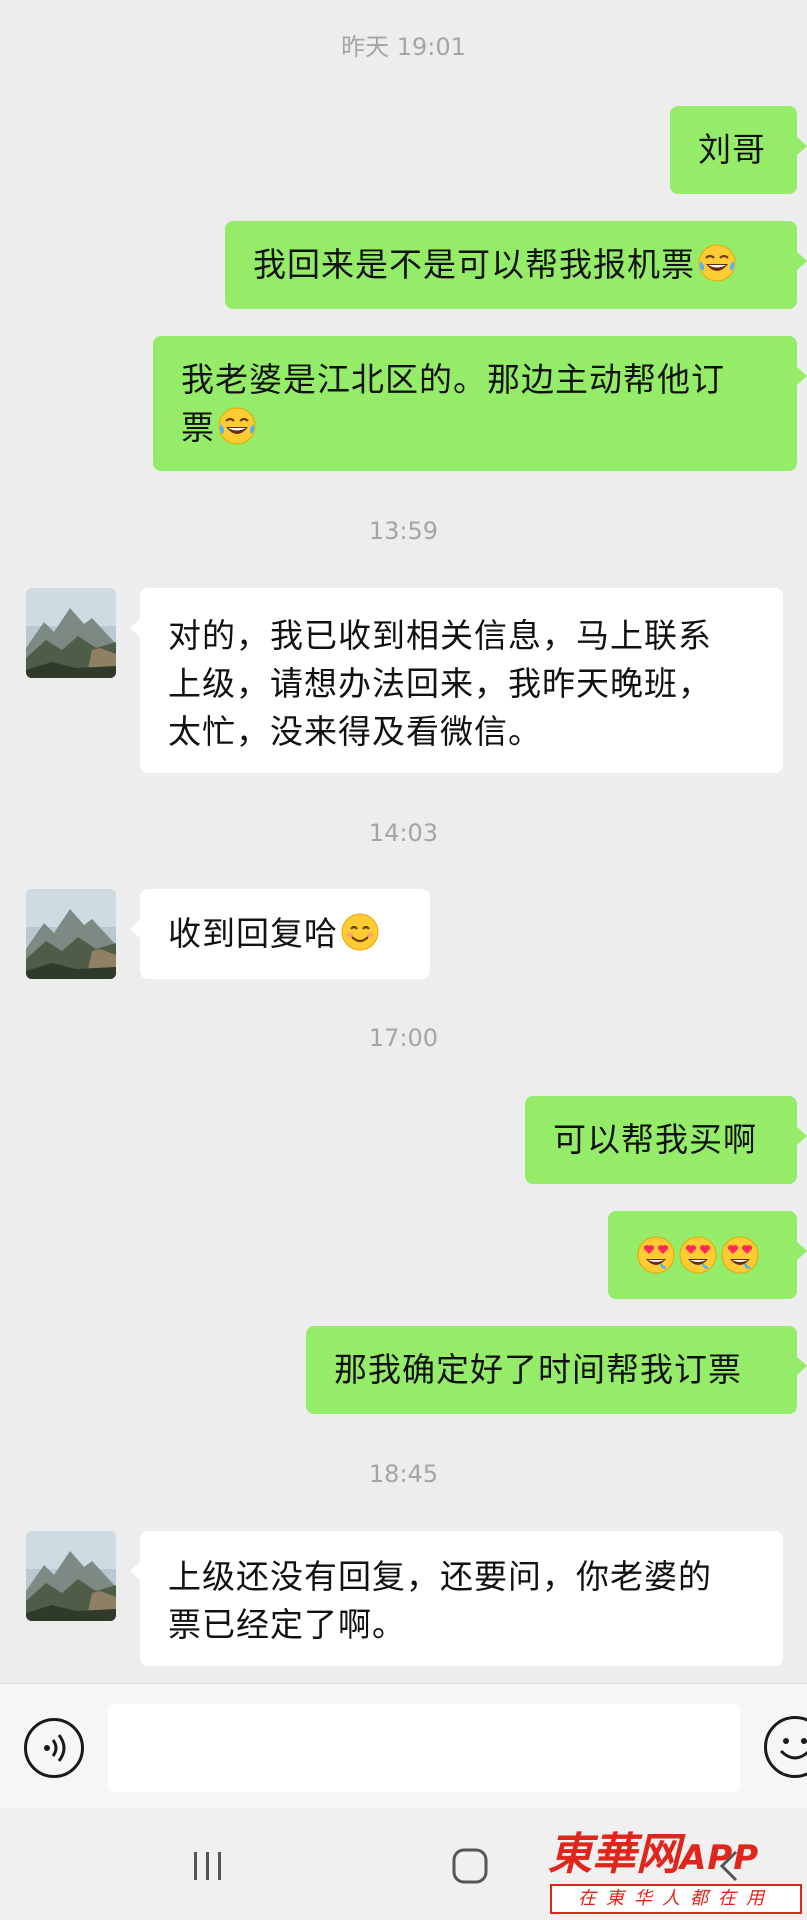 Image resolution: width=807 pixels, height=1920 pixels. What do you see at coordinates (614, 1854) in the screenshot?
I see `watermark-brand: 東華网` at bounding box center [614, 1854].